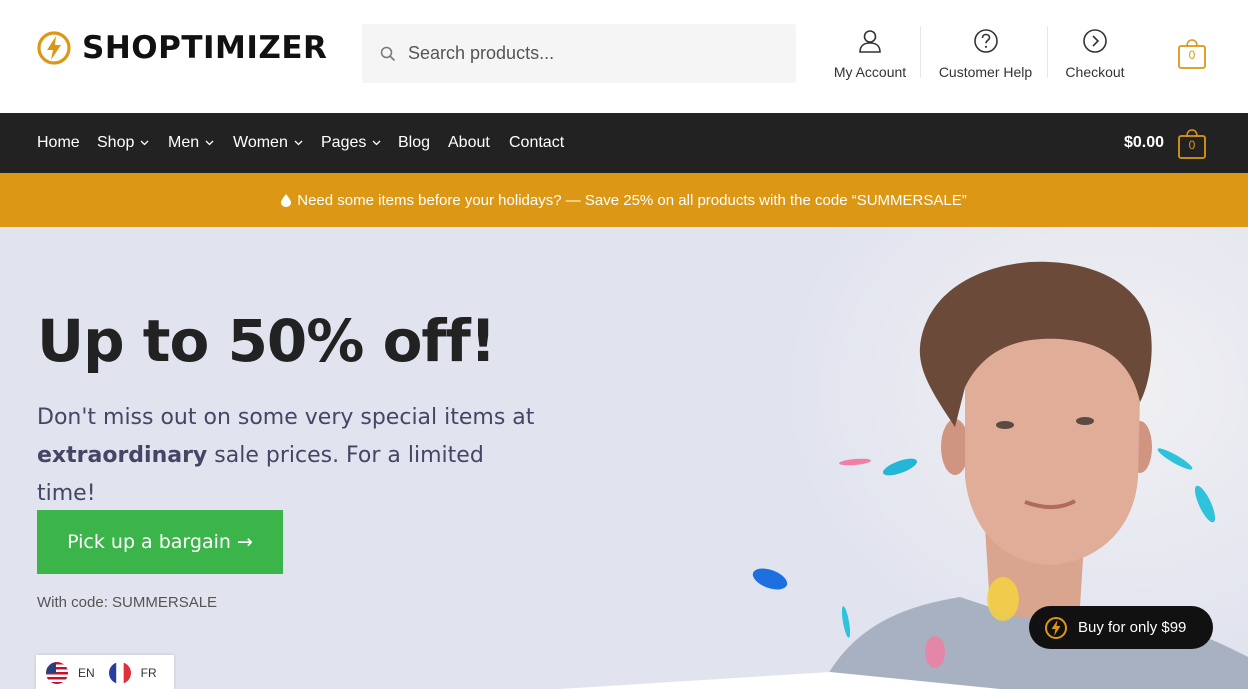 Image resolution: width=1248 pixels, height=689 pixels. What do you see at coordinates (148, 673) in the screenshot?
I see `language-code: FR` at bounding box center [148, 673].